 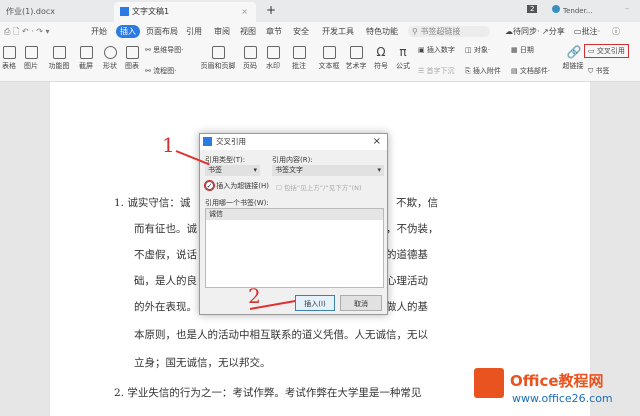 I want to click on textbox-button: 文本框, so click(x=329, y=58).